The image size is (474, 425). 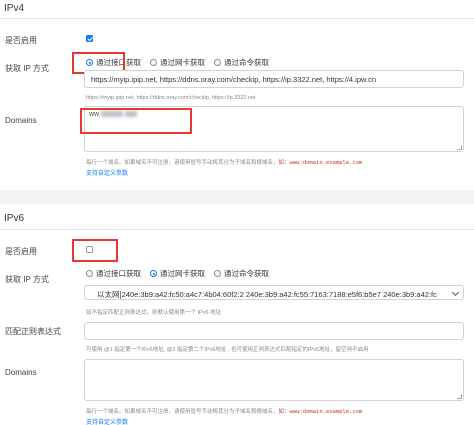 I want to click on ipv6-radio-nic: 通过网卡获取, so click(x=177, y=273).